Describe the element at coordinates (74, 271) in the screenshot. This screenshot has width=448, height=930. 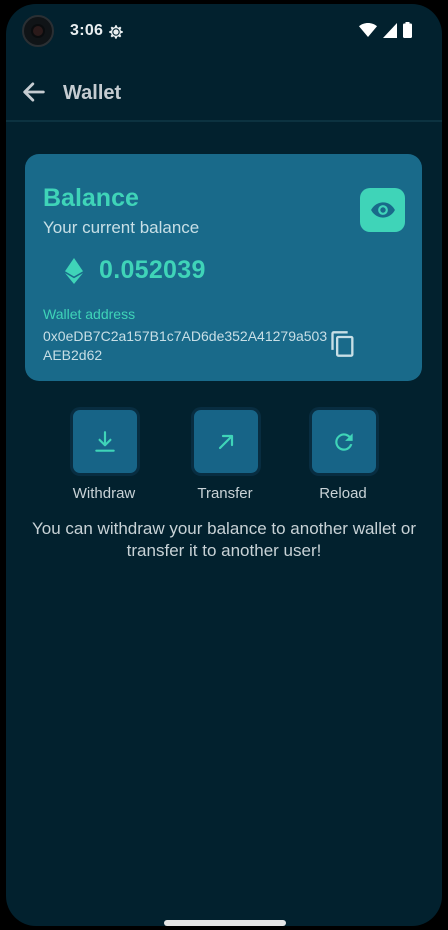
I see `ethereum-icon` at that location.